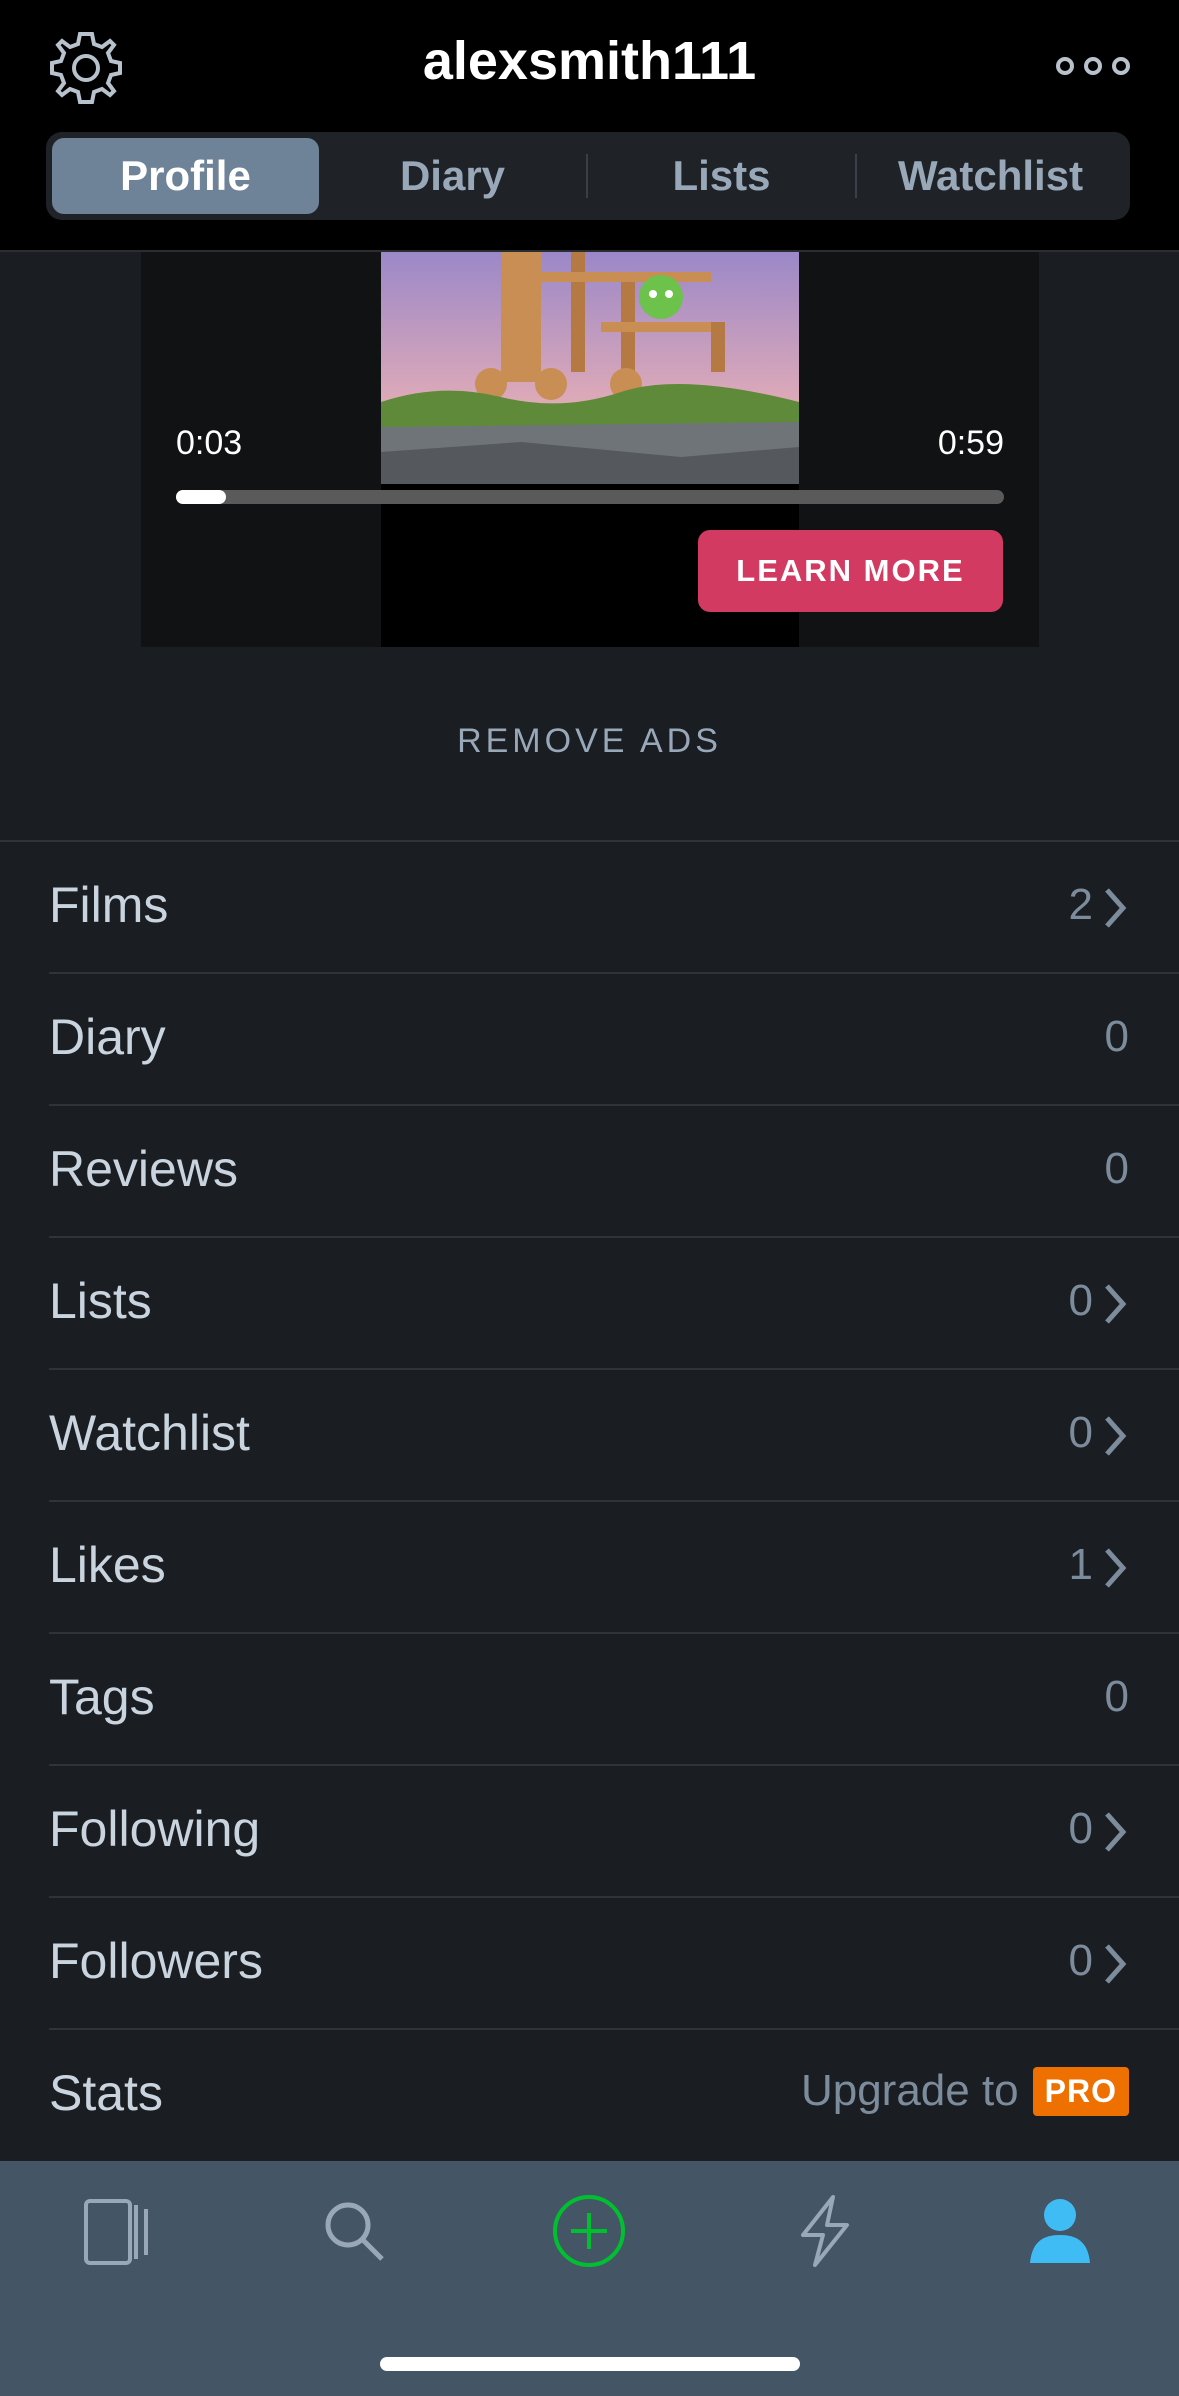  Describe the element at coordinates (452, 176) in the screenshot. I see `tab-diary: Diary` at that location.